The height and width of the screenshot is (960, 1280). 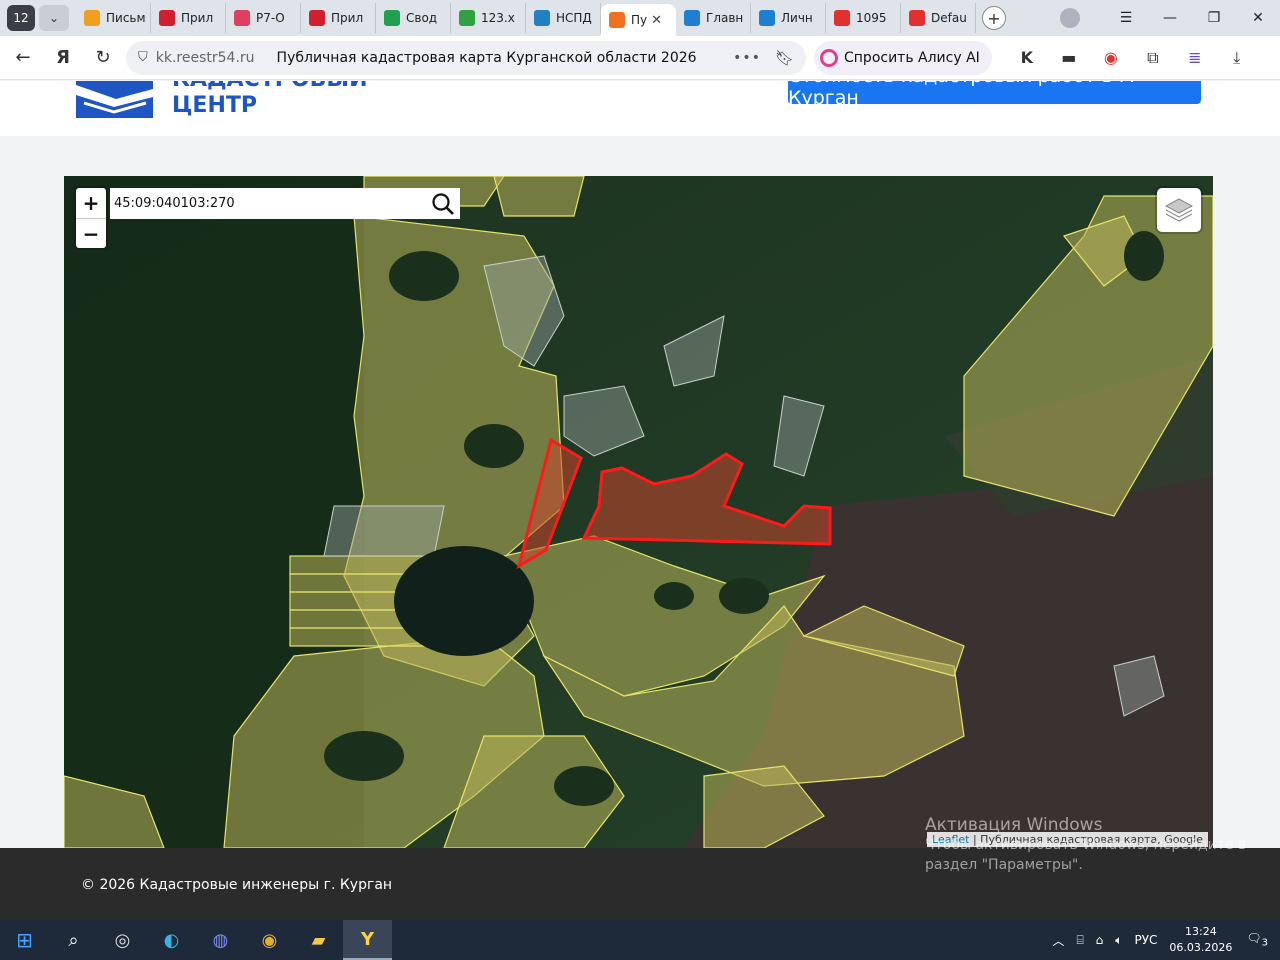 I want to click on chrome-icon: ◉, so click(x=269, y=940).